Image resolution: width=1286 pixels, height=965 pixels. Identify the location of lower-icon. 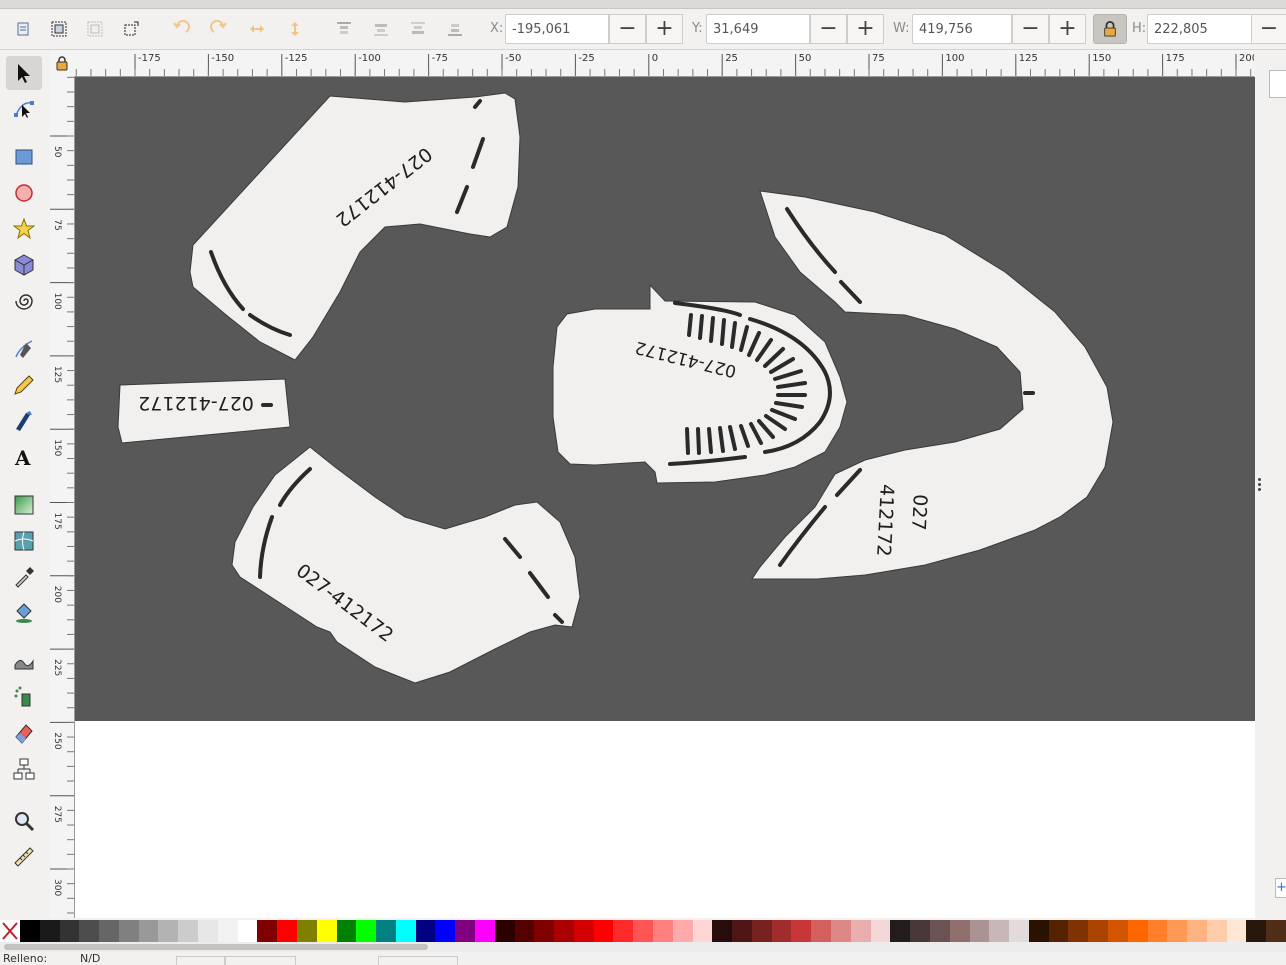
(418, 29).